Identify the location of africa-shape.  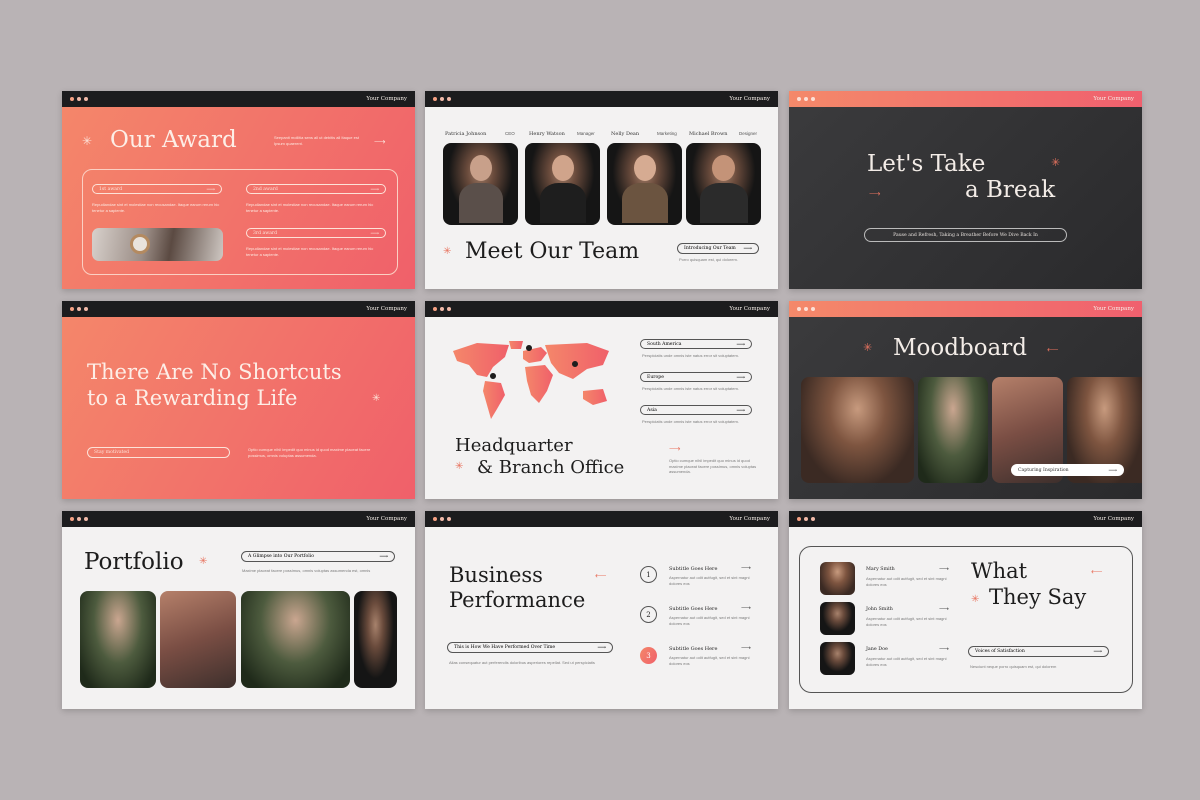
(539, 384).